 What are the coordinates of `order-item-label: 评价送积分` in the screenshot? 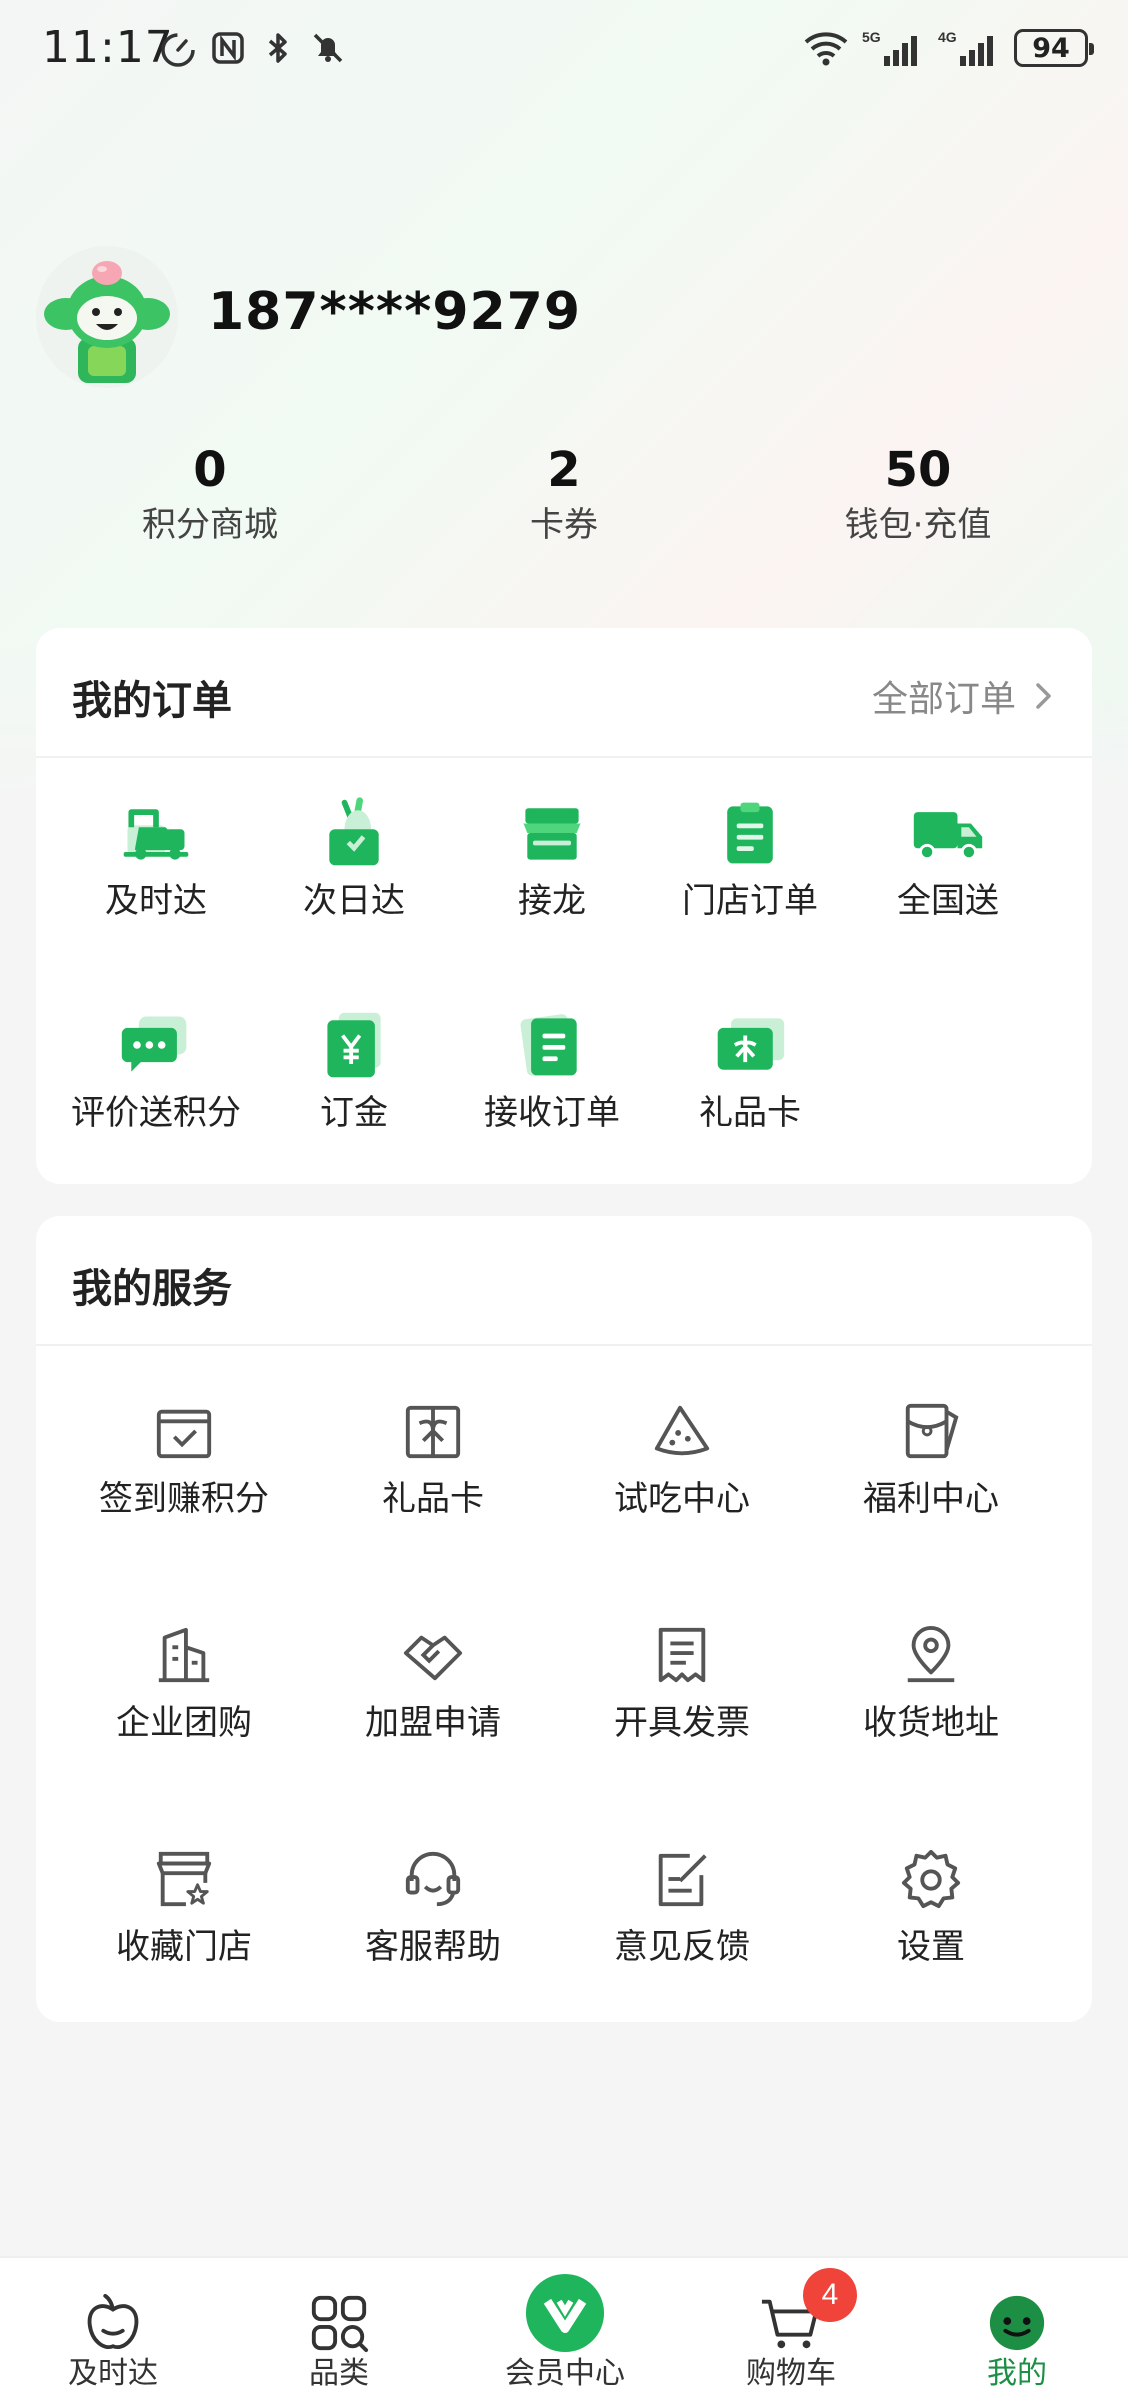 It's located at (156, 1113).